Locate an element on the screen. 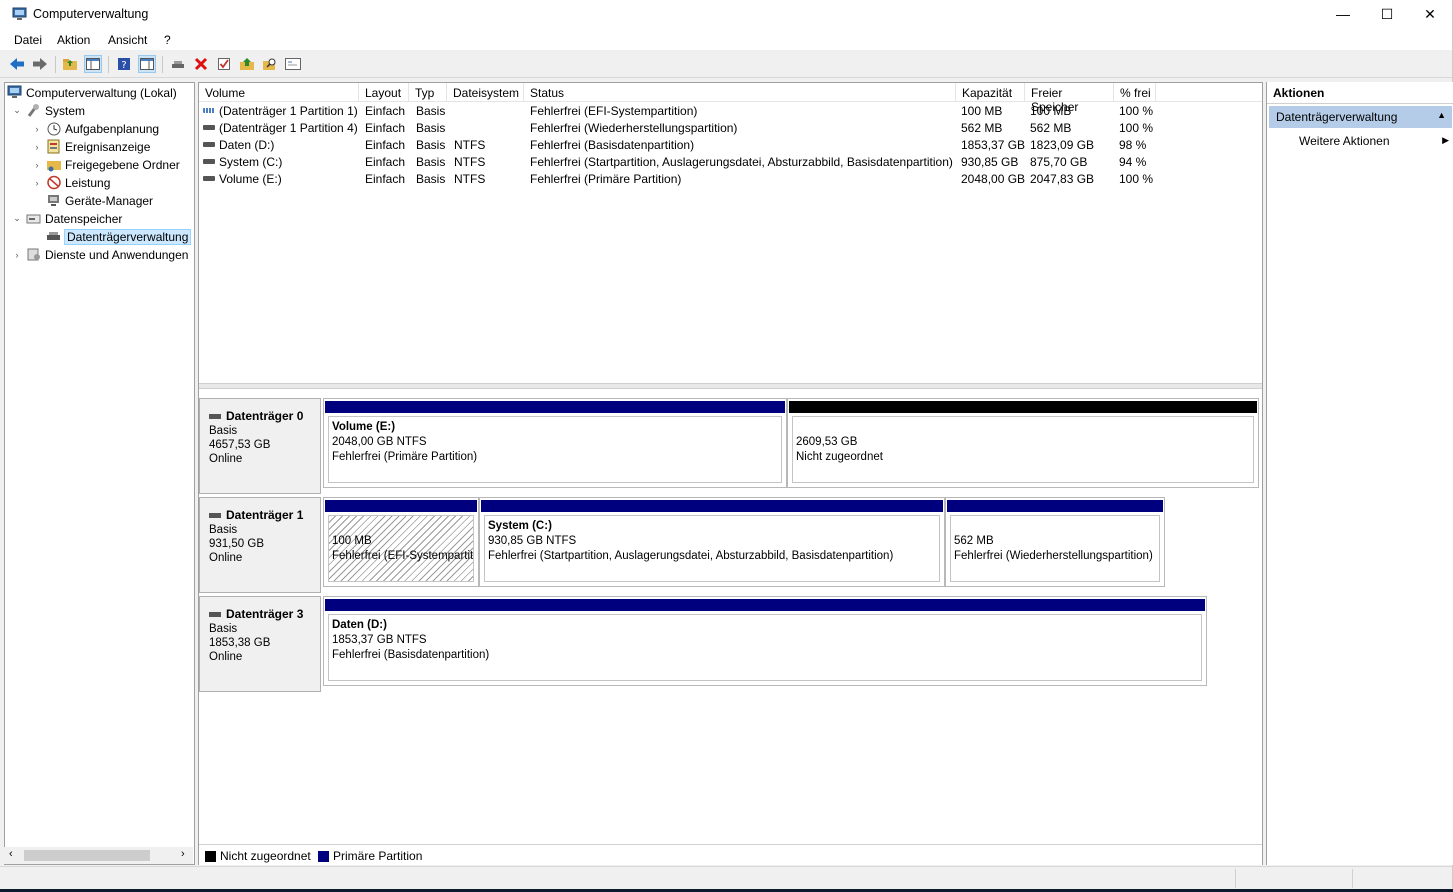  column-volume: Volume is located at coordinates (279, 92).